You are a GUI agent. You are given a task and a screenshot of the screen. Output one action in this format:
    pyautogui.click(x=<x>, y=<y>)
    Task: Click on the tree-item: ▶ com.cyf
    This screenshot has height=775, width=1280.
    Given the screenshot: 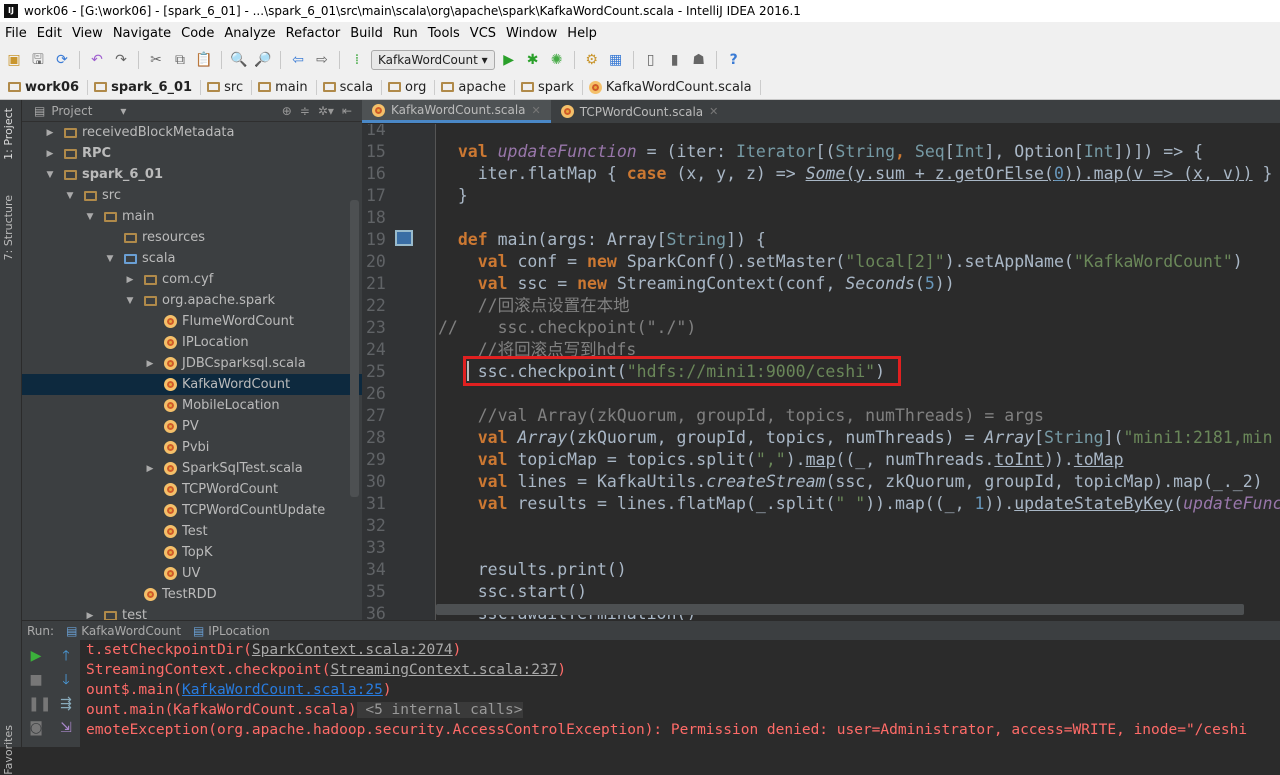 What is the action you would take?
    pyautogui.click(x=192, y=279)
    